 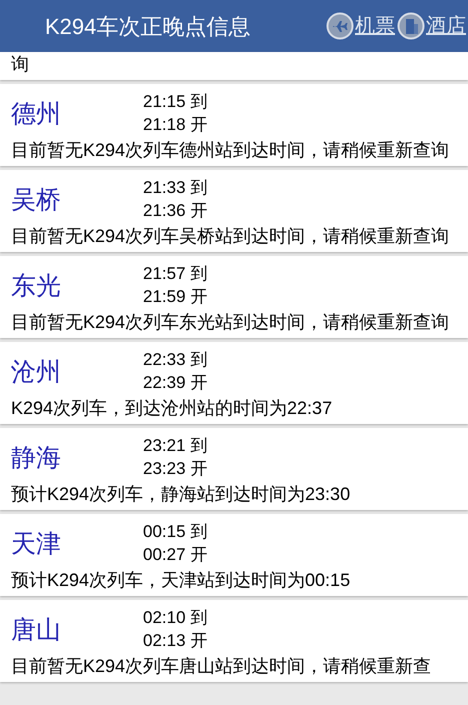 What do you see at coordinates (36, 458) in the screenshot?
I see `station-name: 静海` at bounding box center [36, 458].